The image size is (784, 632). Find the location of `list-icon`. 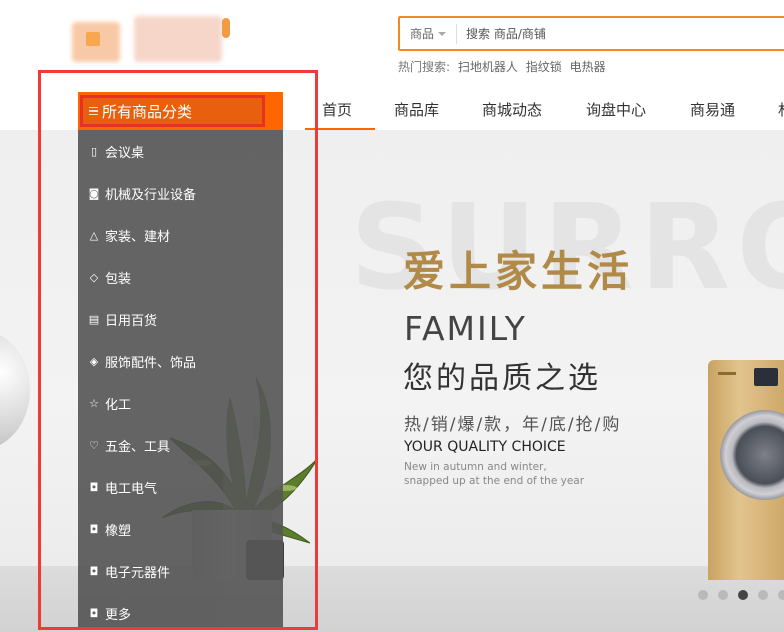

list-icon is located at coordinates (93, 111).